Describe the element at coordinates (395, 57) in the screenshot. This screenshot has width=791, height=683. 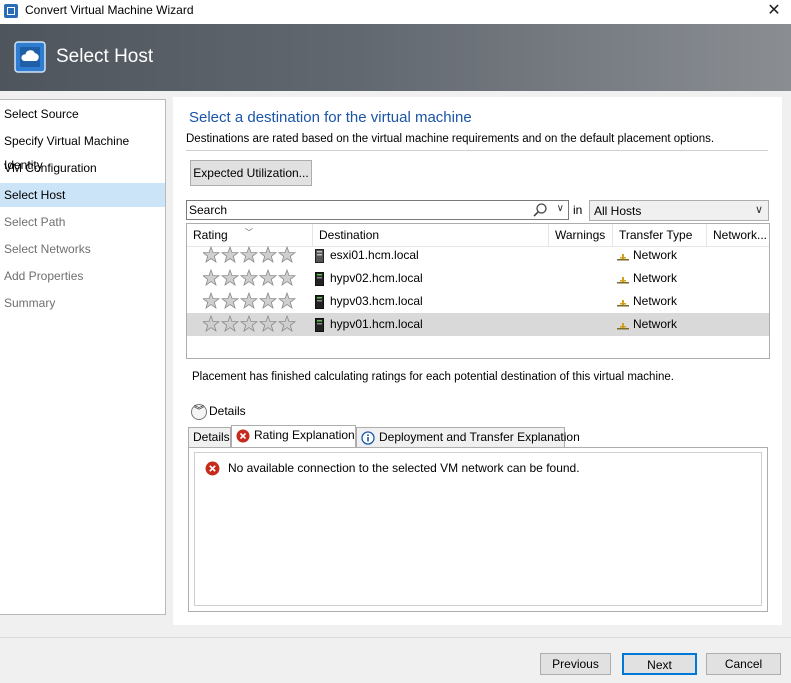
I see `wizard-banner: Select Host` at that location.